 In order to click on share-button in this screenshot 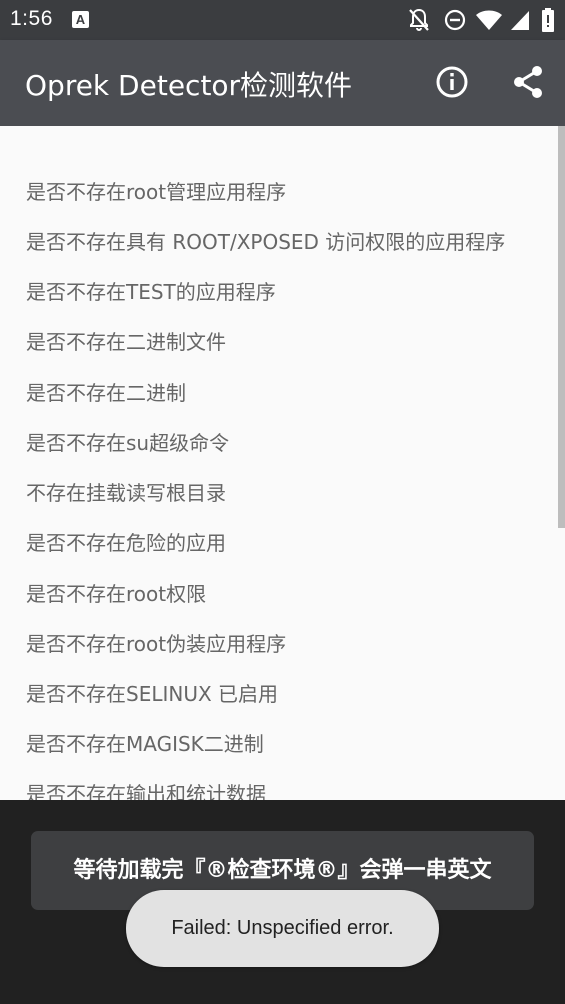, I will do `click(528, 82)`.